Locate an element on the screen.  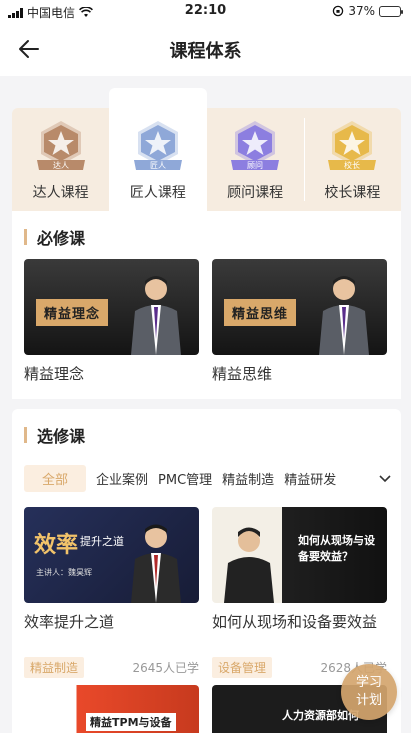
thumbnail-title: 精益思维 is located at coordinates (260, 312).